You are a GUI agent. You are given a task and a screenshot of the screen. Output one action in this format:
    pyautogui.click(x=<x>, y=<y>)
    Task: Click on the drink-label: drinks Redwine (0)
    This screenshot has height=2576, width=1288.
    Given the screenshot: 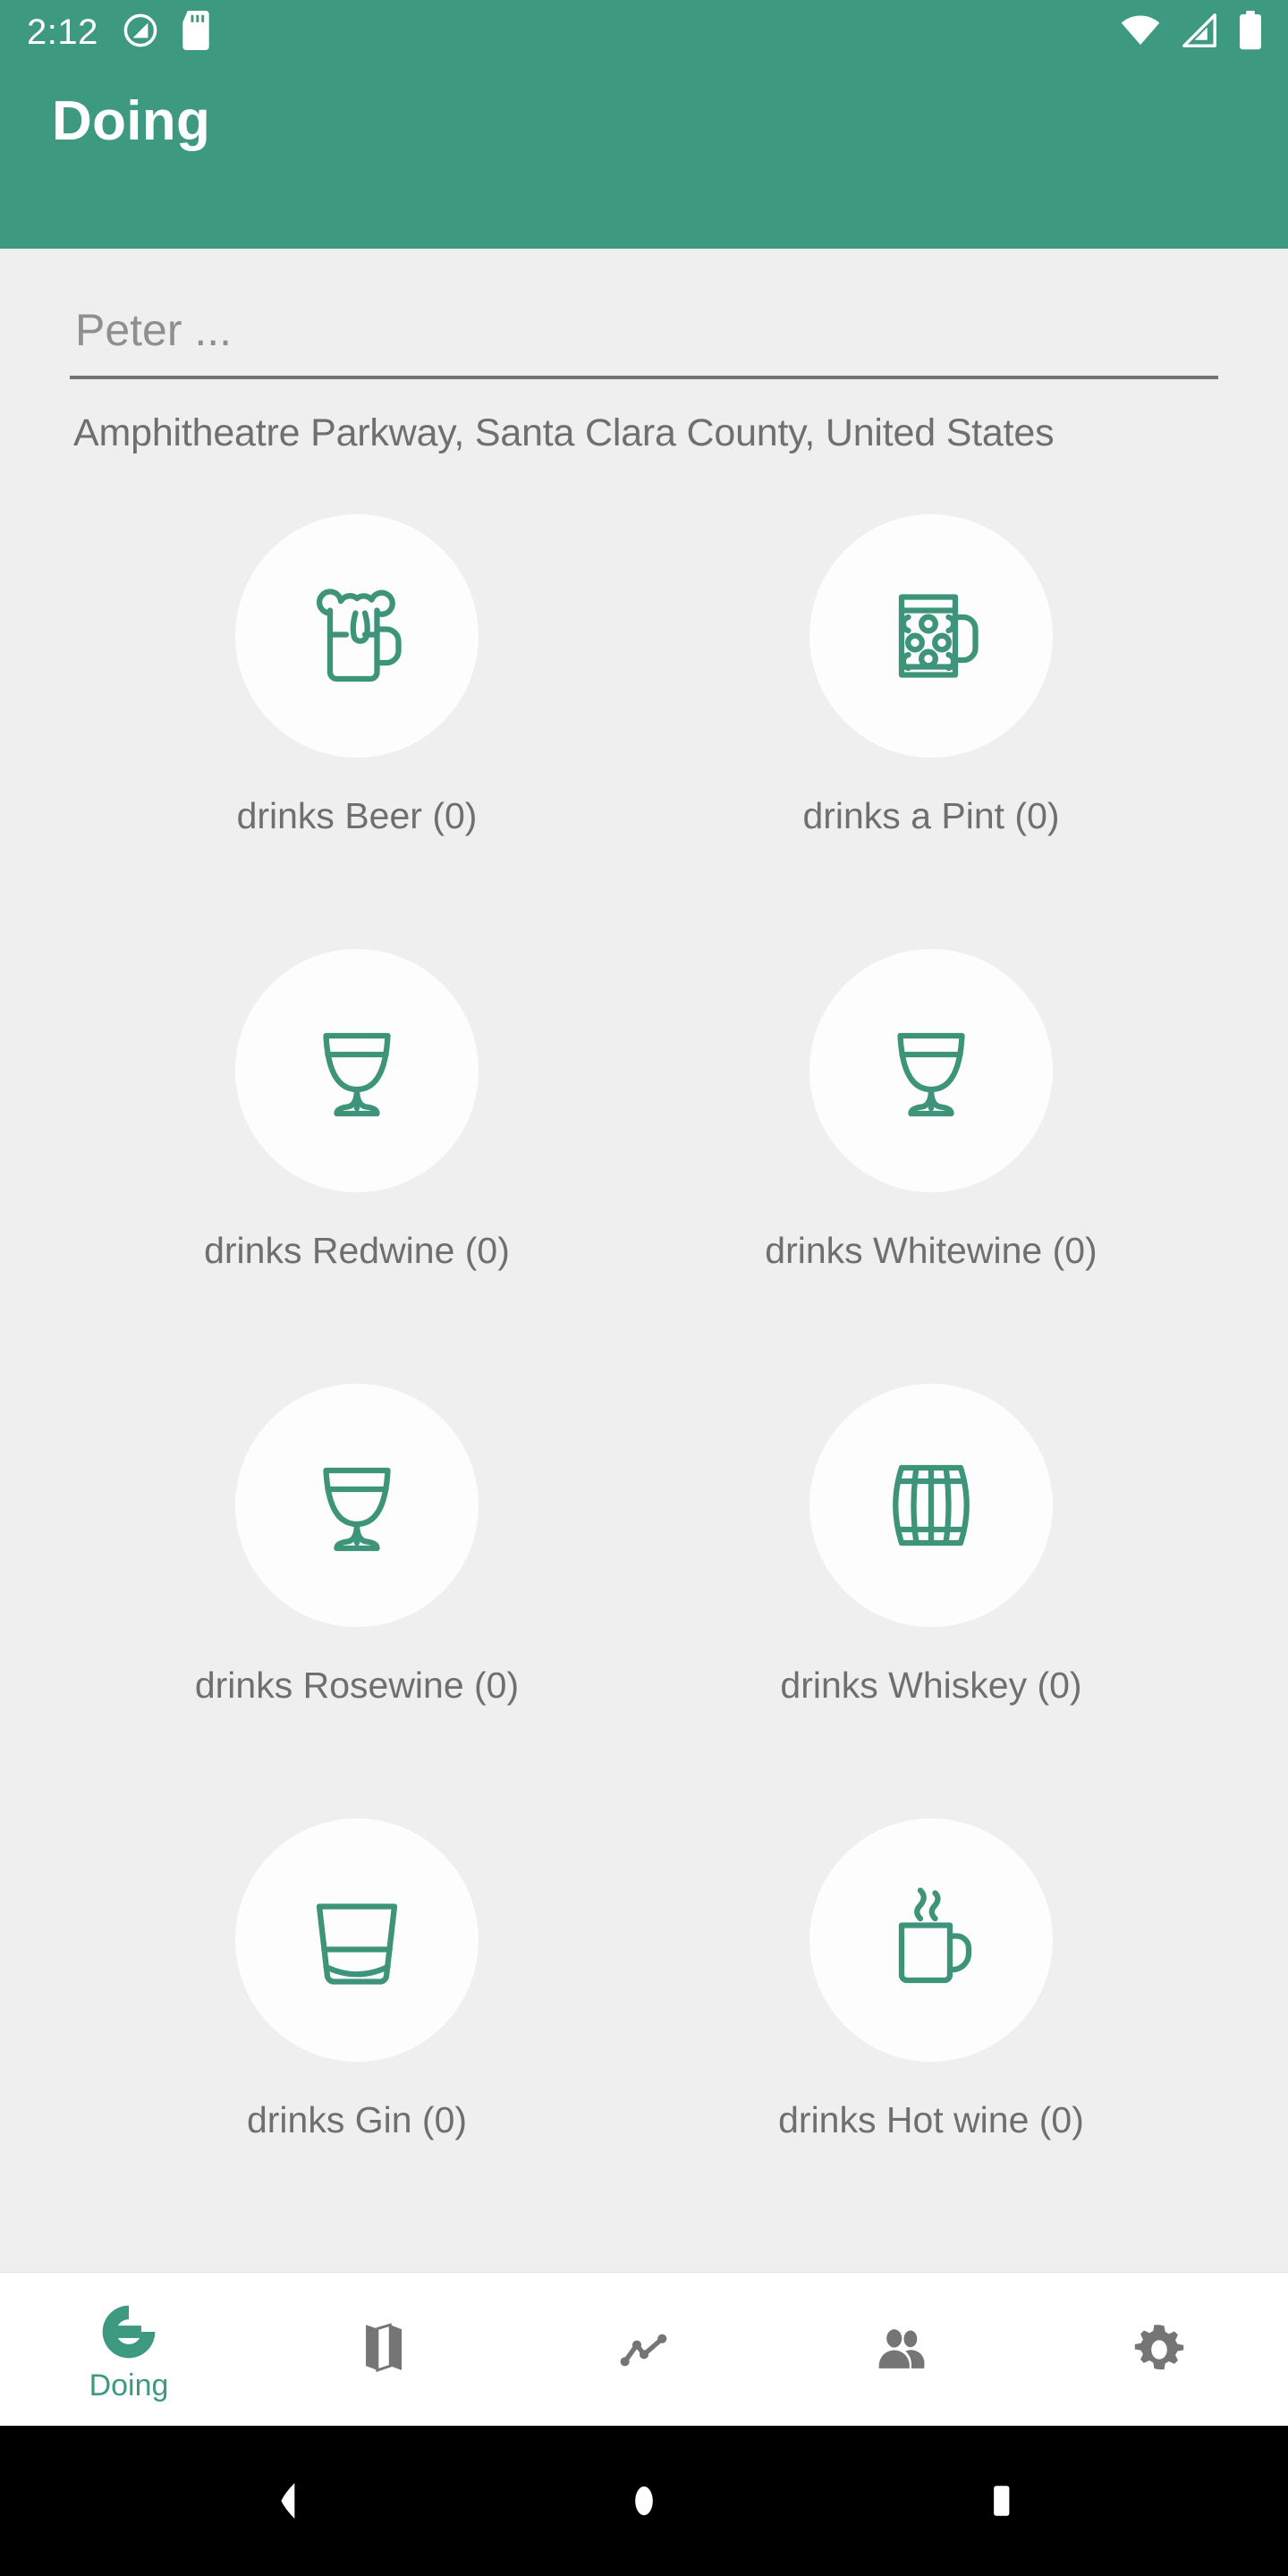 What is the action you would take?
    pyautogui.click(x=357, y=1250)
    